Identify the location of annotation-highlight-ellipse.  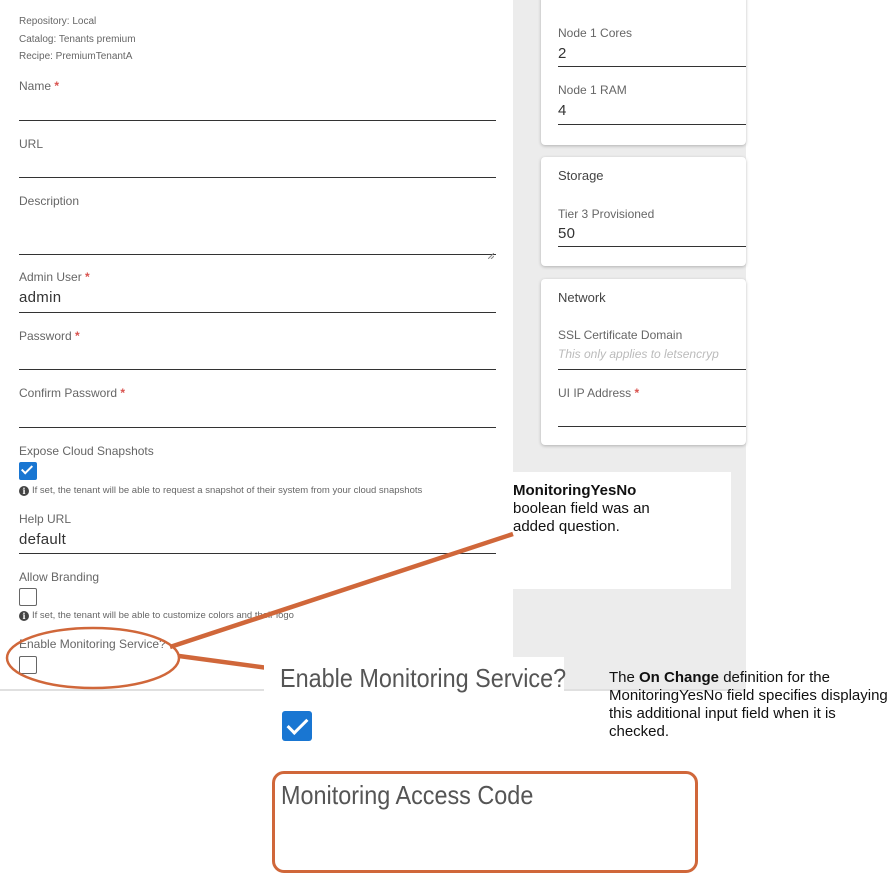
(93, 658).